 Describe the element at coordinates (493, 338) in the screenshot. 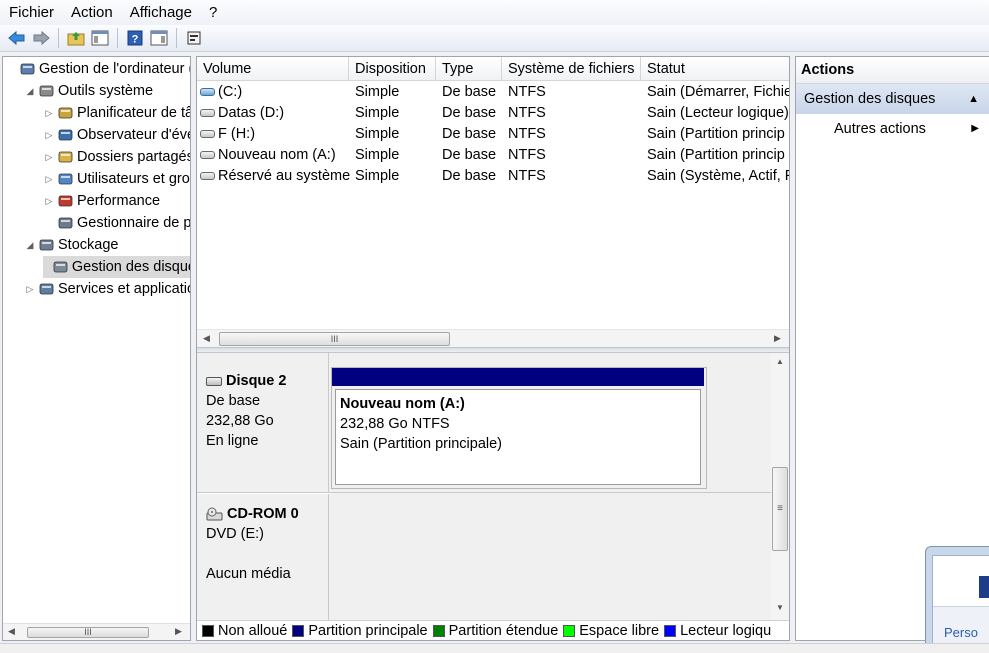

I see `volume-list-horizontal-scrollbar: ◀ III ▶` at that location.